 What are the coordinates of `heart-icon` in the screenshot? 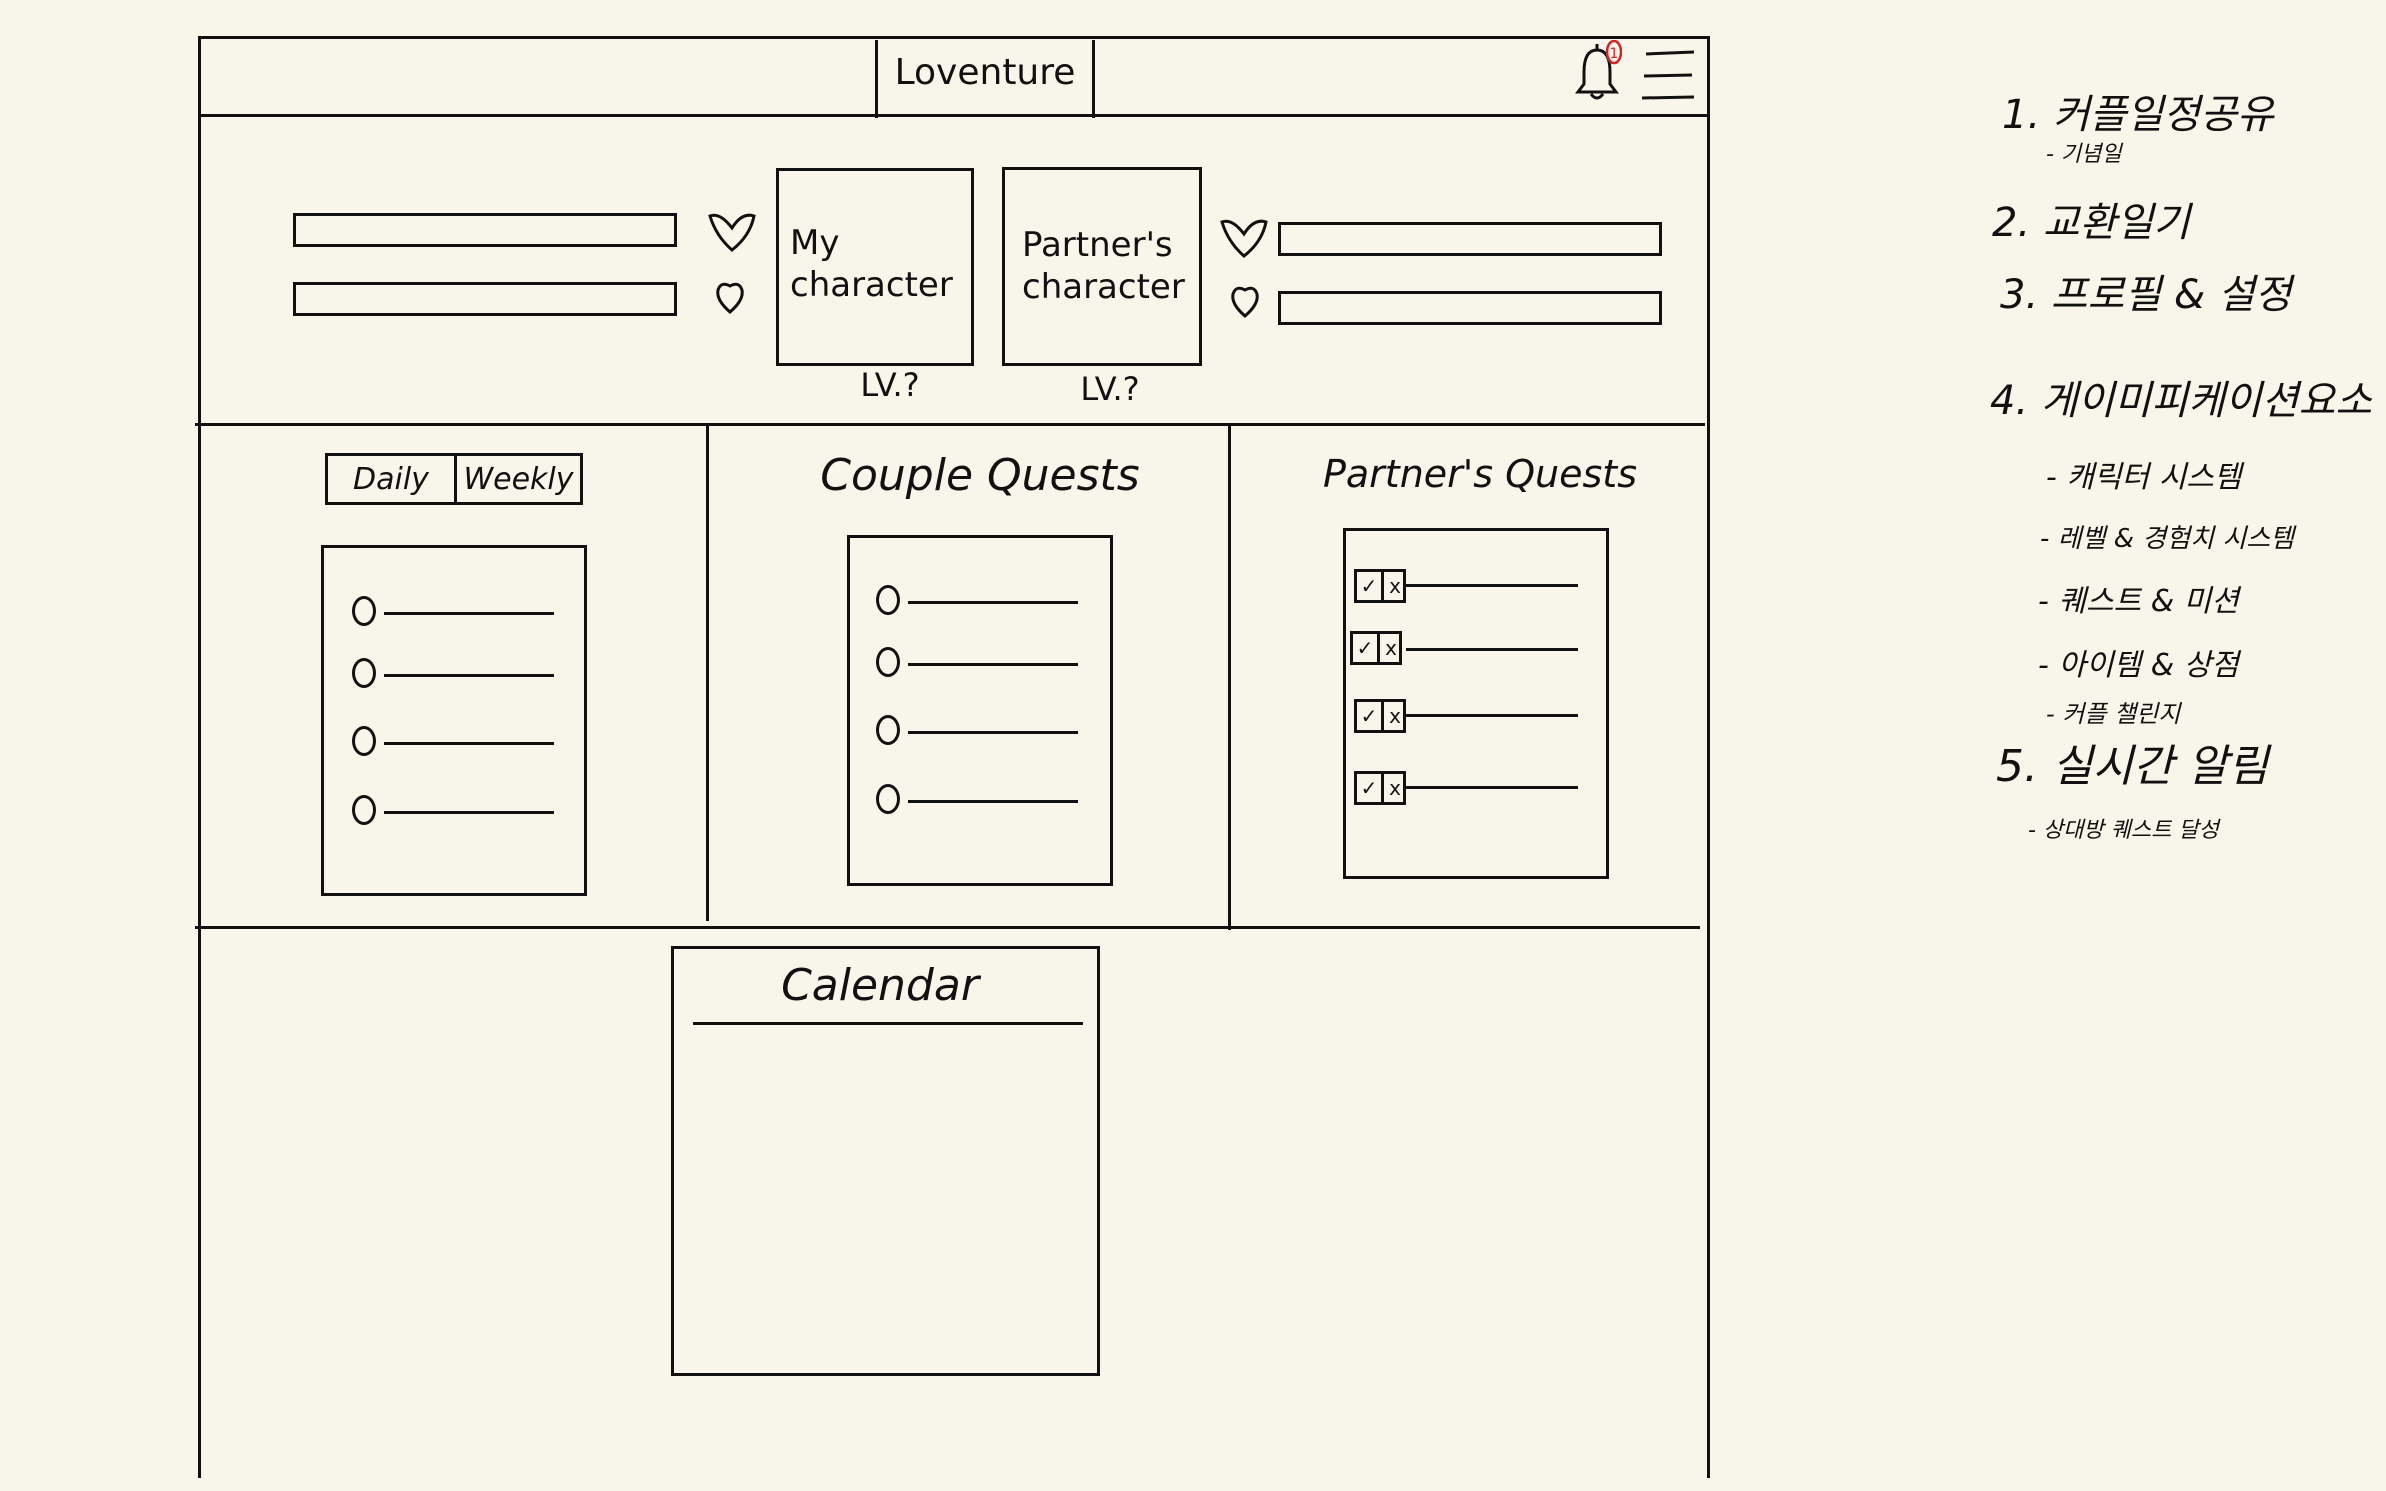 It's located at (732, 232).